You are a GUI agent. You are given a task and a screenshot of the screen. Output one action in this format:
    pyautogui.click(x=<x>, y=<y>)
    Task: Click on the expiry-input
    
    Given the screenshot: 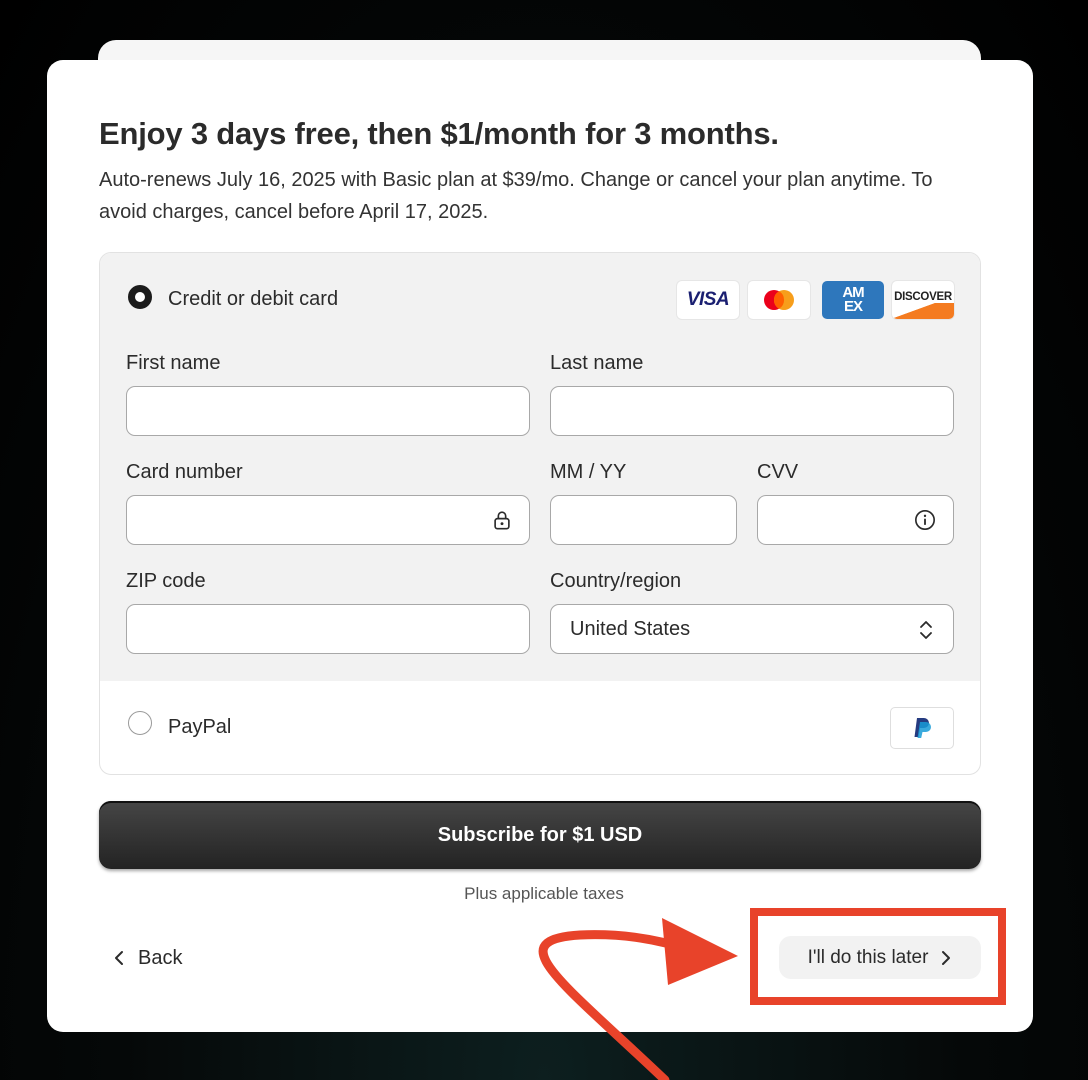 What is the action you would take?
    pyautogui.click(x=643, y=520)
    